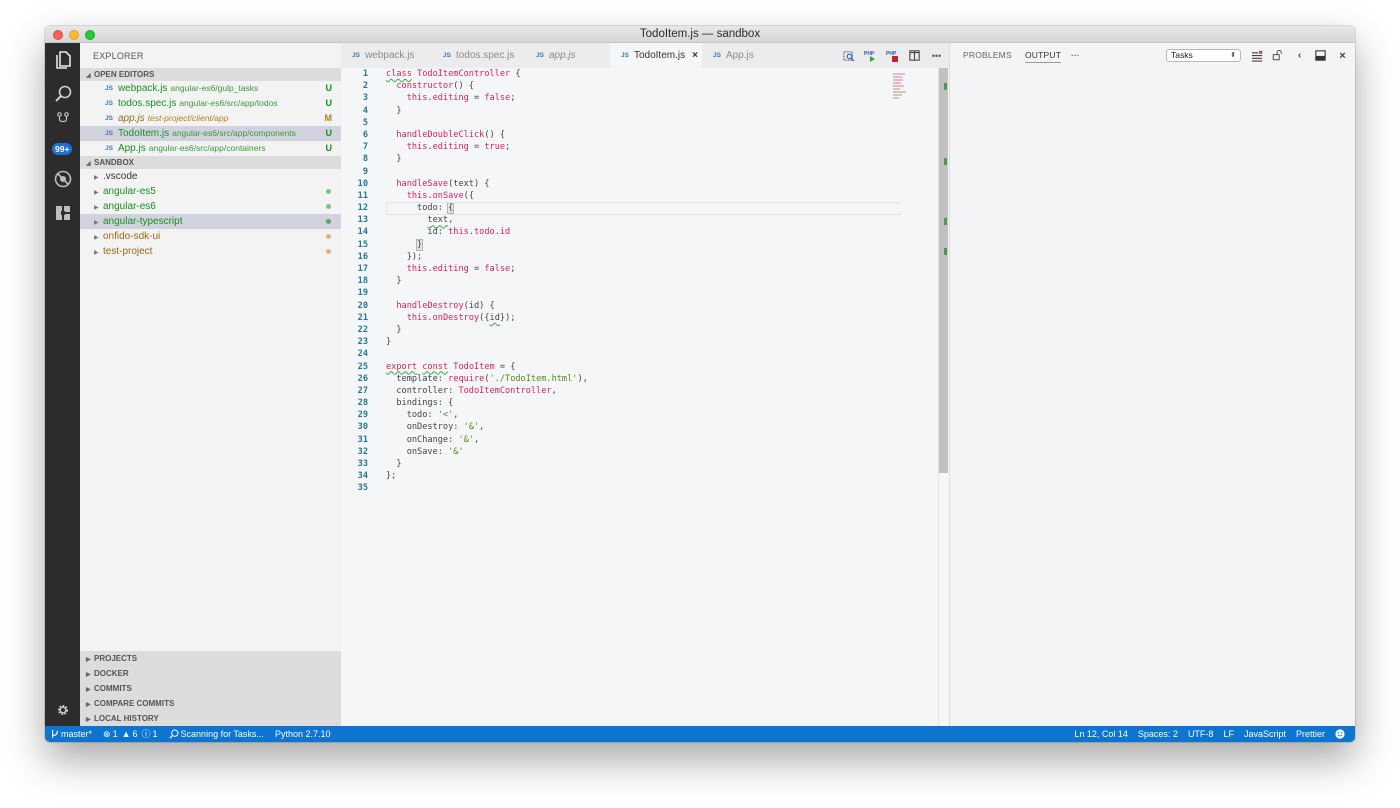 This screenshot has height=808, width=1400. Describe the element at coordinates (621, 379) in the screenshot. I see `code-line: 26 template: require('./TodoItem.html'),` at that location.